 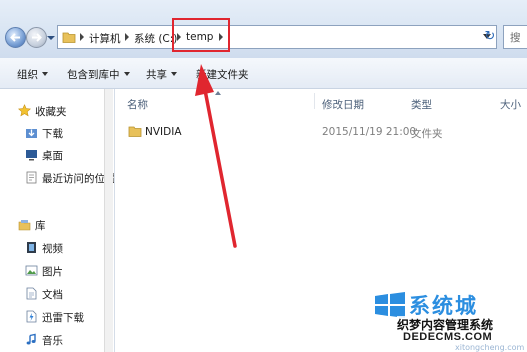 I want to click on breadcrumb-computer: 计算机, so click(x=105, y=38).